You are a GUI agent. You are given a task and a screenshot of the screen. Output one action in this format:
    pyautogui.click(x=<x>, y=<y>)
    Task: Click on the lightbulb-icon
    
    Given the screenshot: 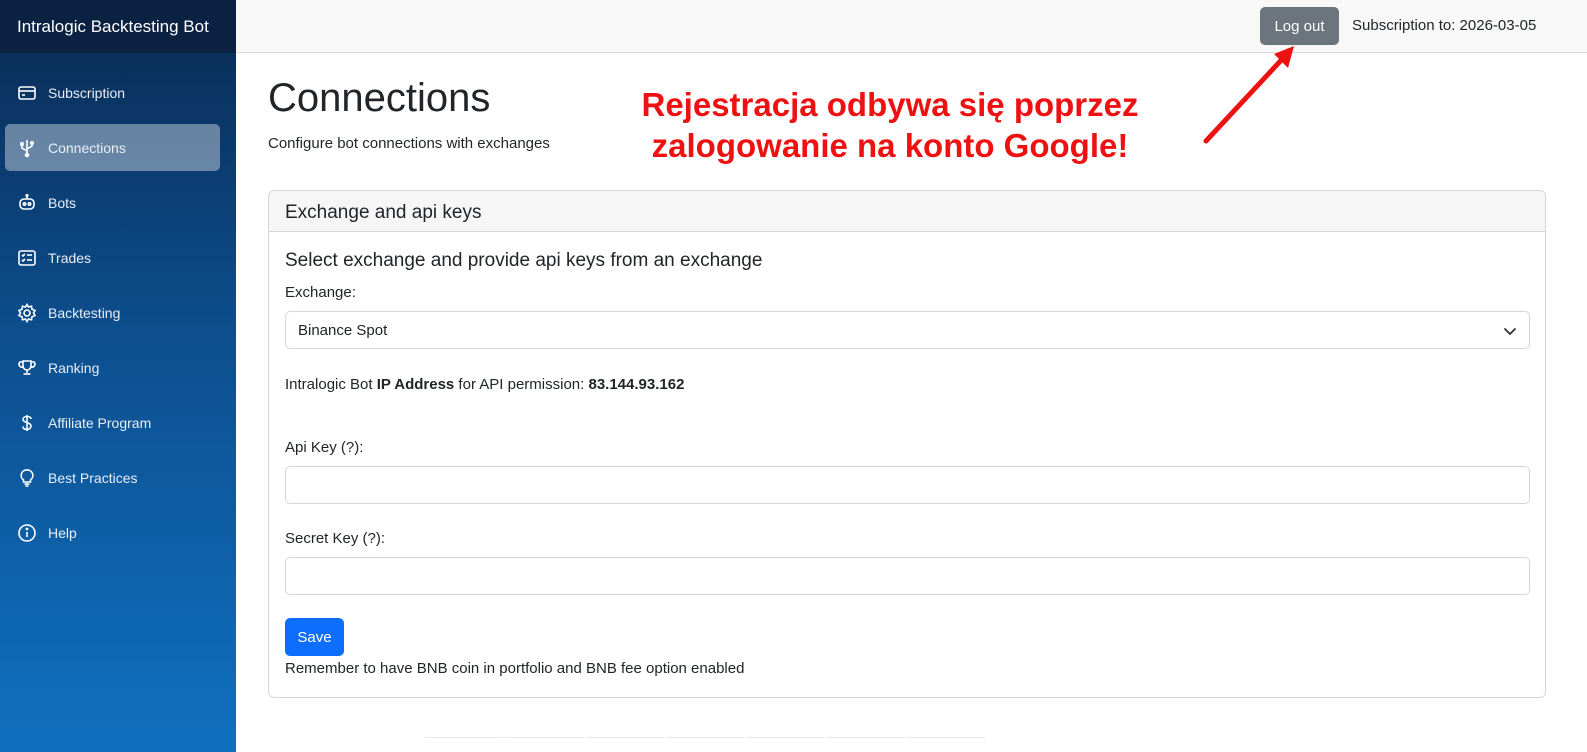 What is the action you would take?
    pyautogui.click(x=27, y=478)
    